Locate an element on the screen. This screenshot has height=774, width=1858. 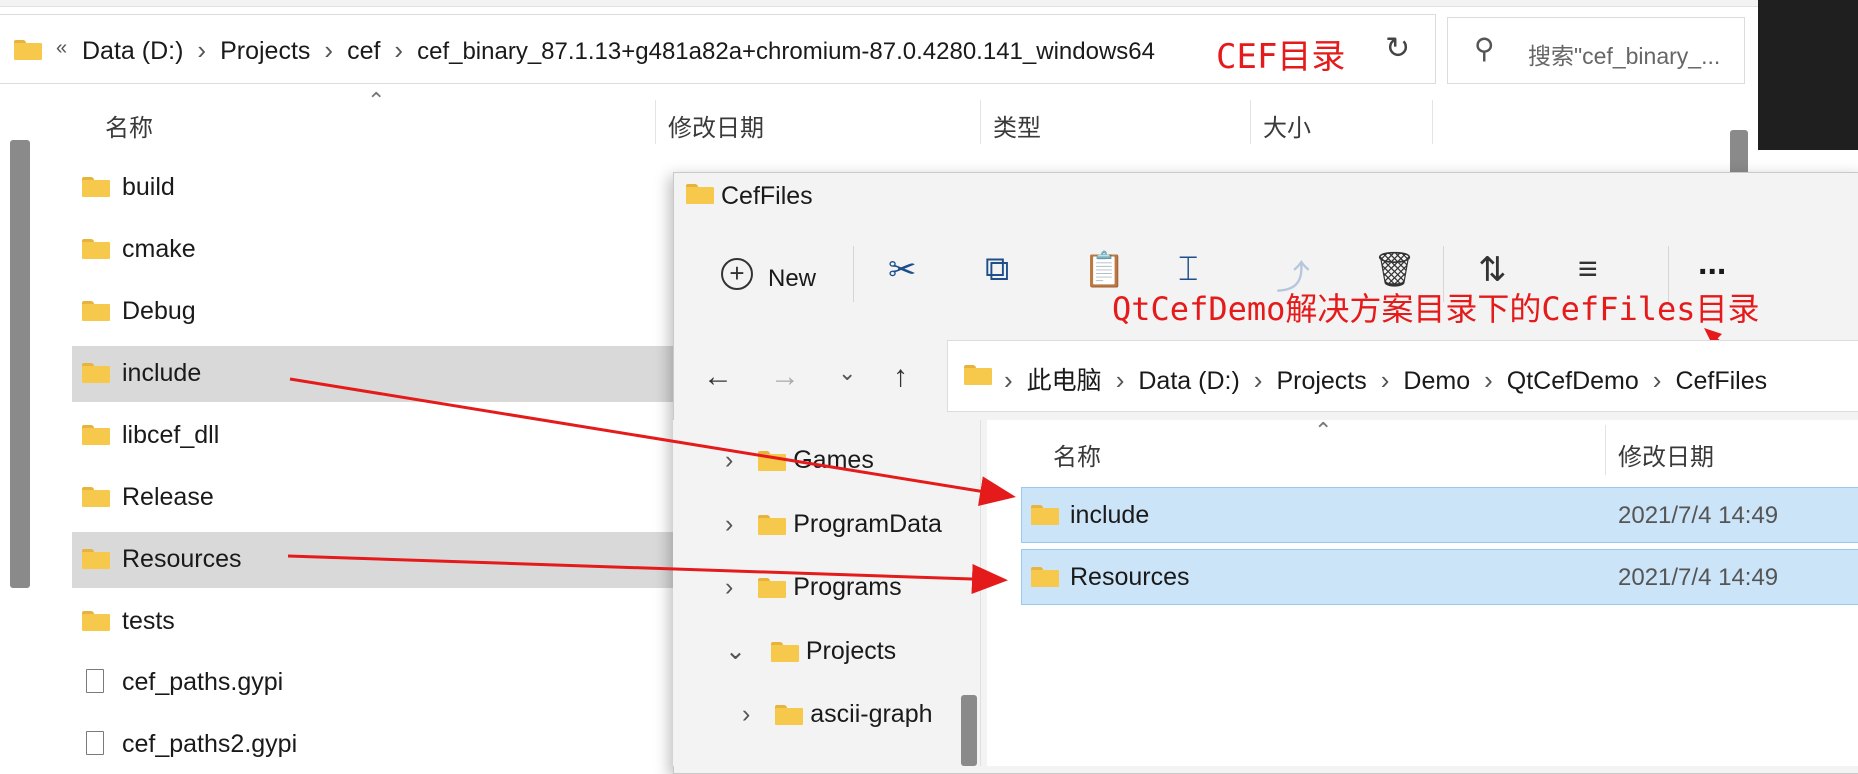
arrow-include is located at coordinates (652, 441).